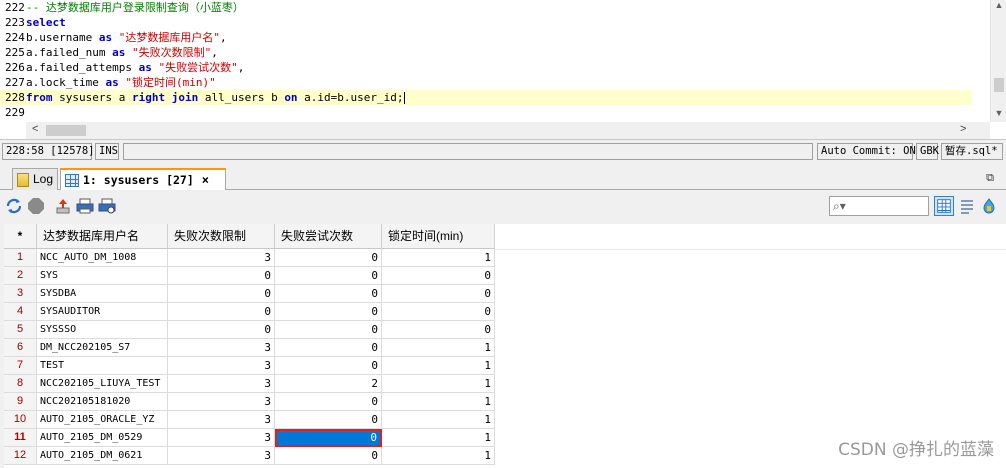 The image size is (1006, 468). What do you see at coordinates (438, 236) in the screenshot?
I see `column-header: 锁定时间(min)` at bounding box center [438, 236].